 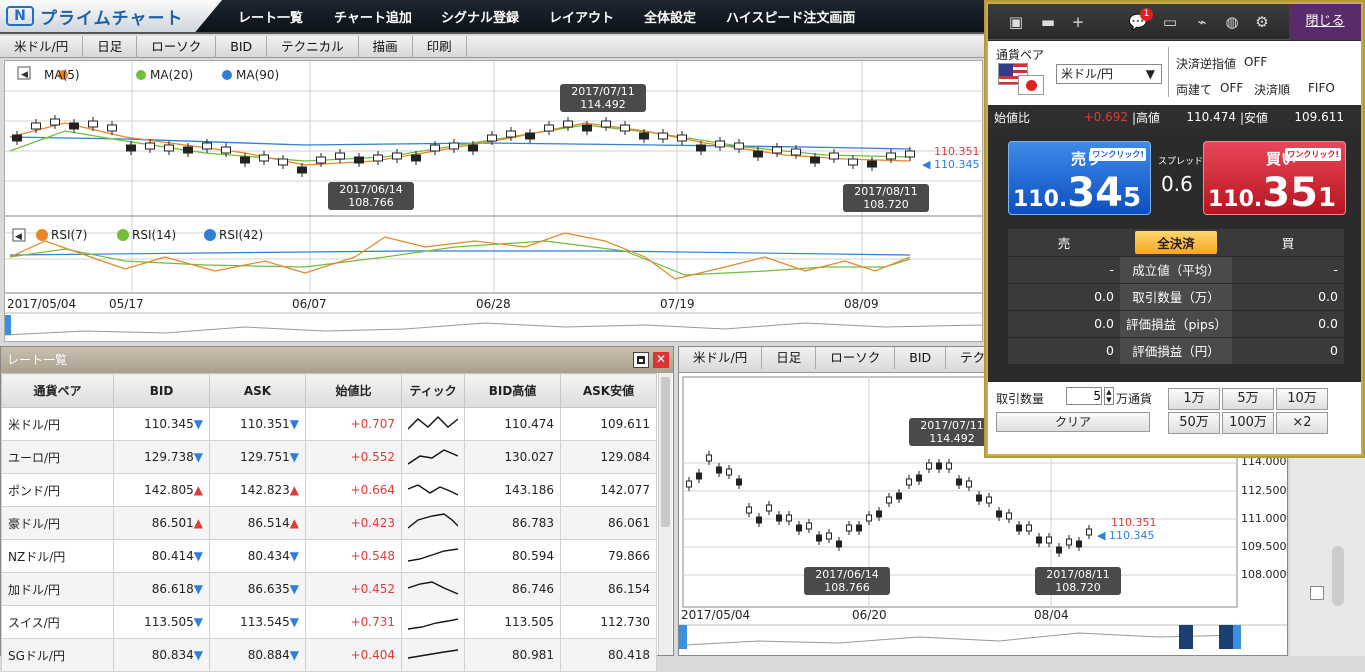 I want to click on qty-stepper: ▲ ▼, so click(x=1109, y=396).